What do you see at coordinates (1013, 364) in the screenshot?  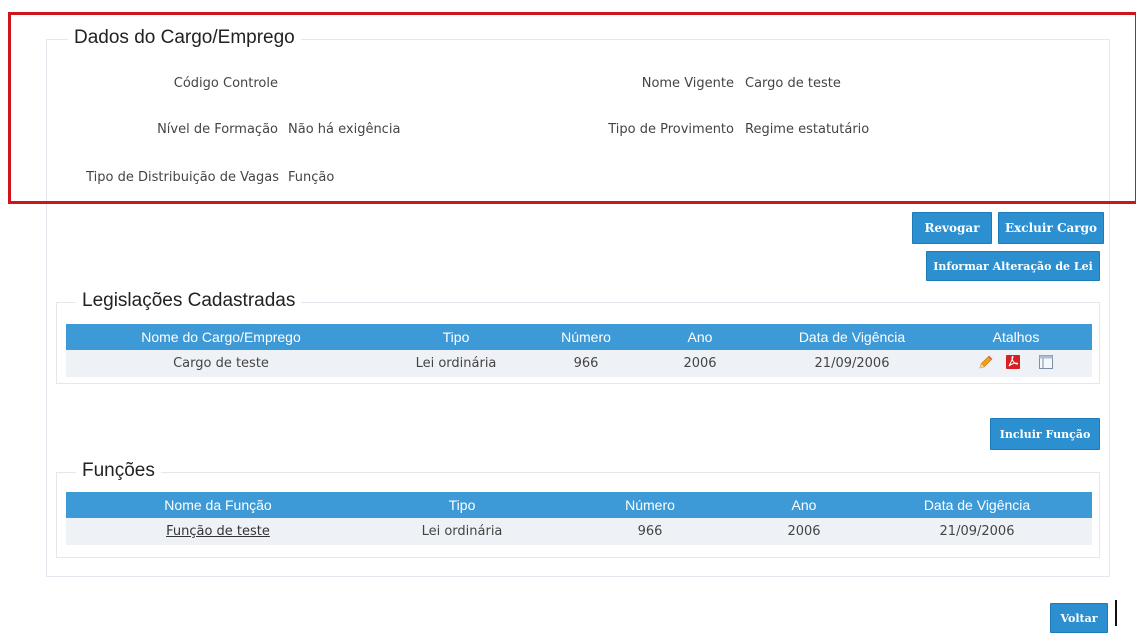 I see `pdf-icon` at bounding box center [1013, 364].